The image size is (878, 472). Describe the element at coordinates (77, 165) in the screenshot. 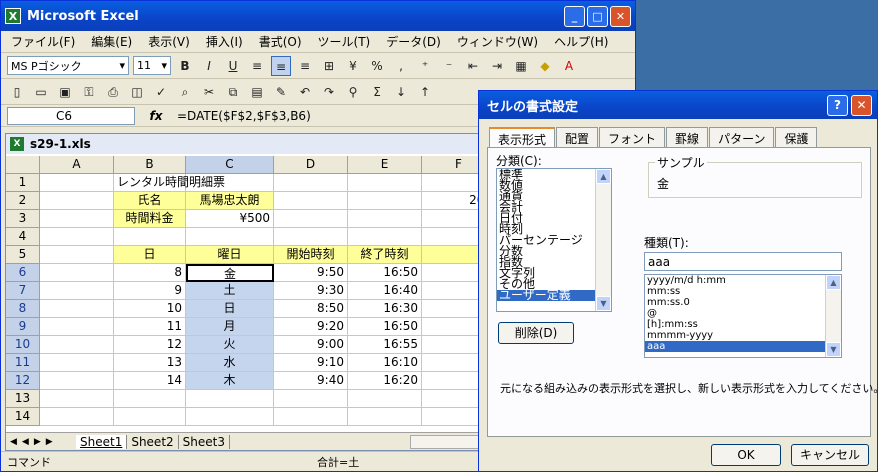

I see `column-header-a: A` at that location.